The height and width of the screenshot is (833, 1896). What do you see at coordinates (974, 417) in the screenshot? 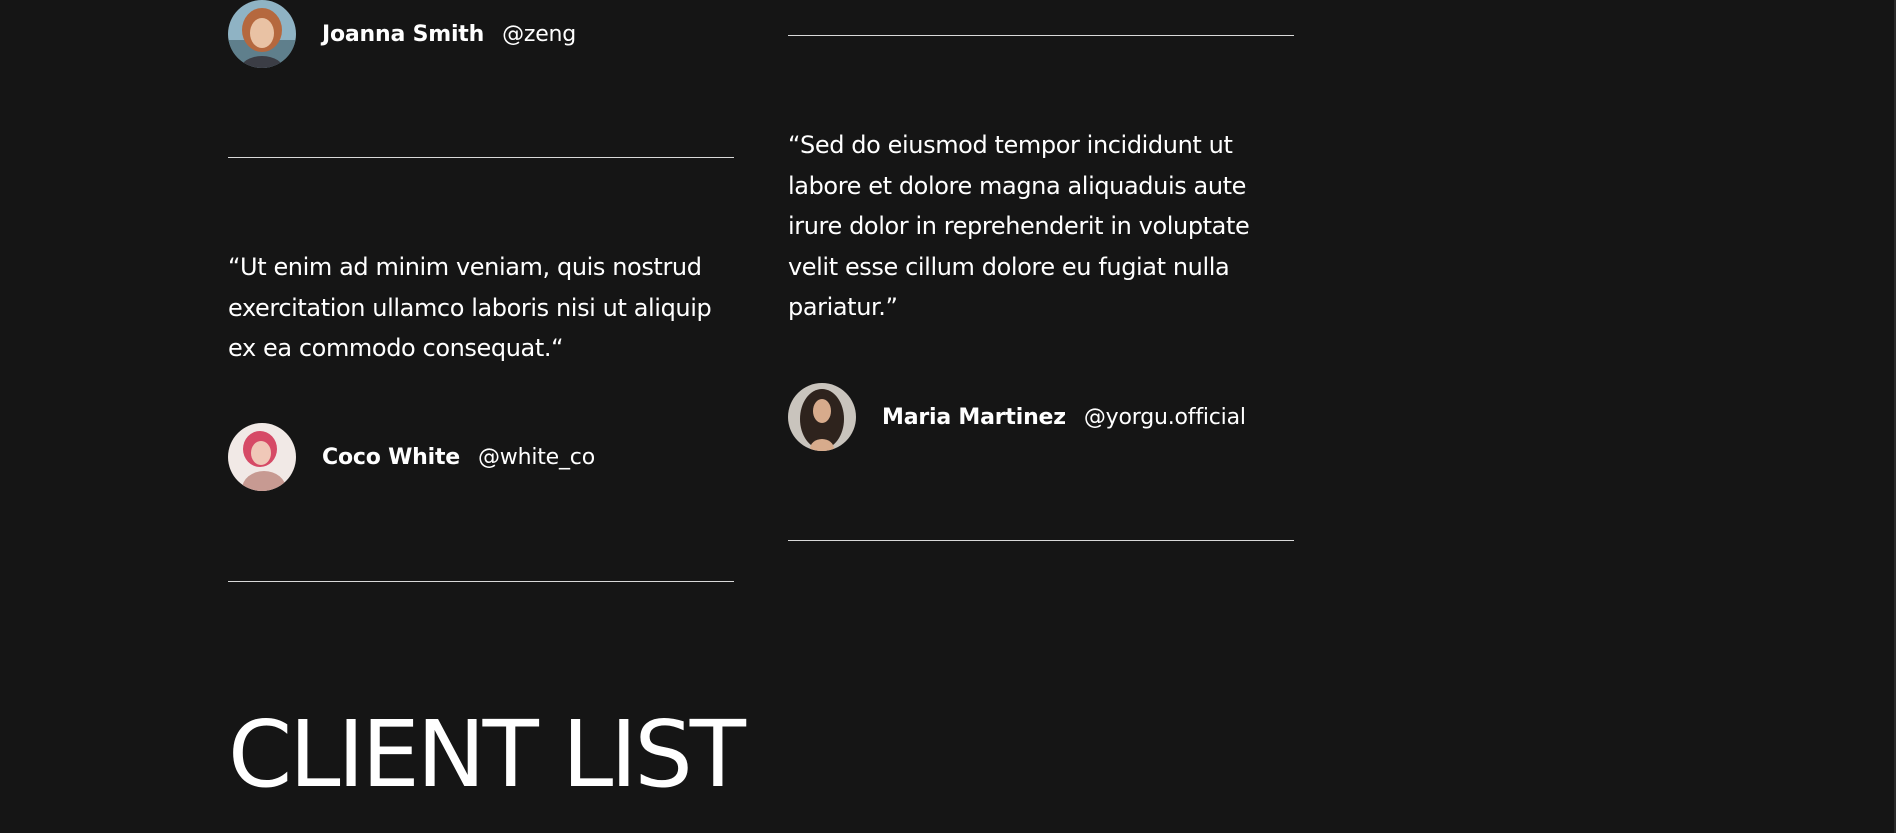
I see `author-name: Maria Martinez` at bounding box center [974, 417].